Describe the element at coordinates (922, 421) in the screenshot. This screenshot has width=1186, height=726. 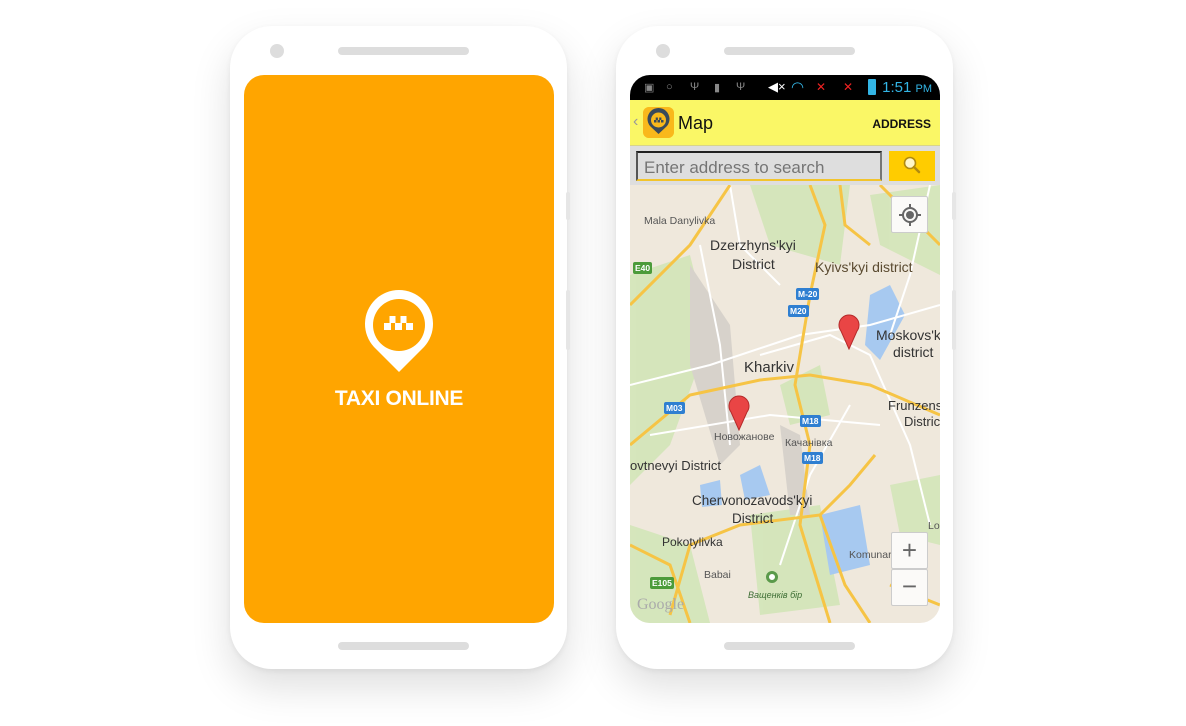
I see `map-label: Distric` at that location.